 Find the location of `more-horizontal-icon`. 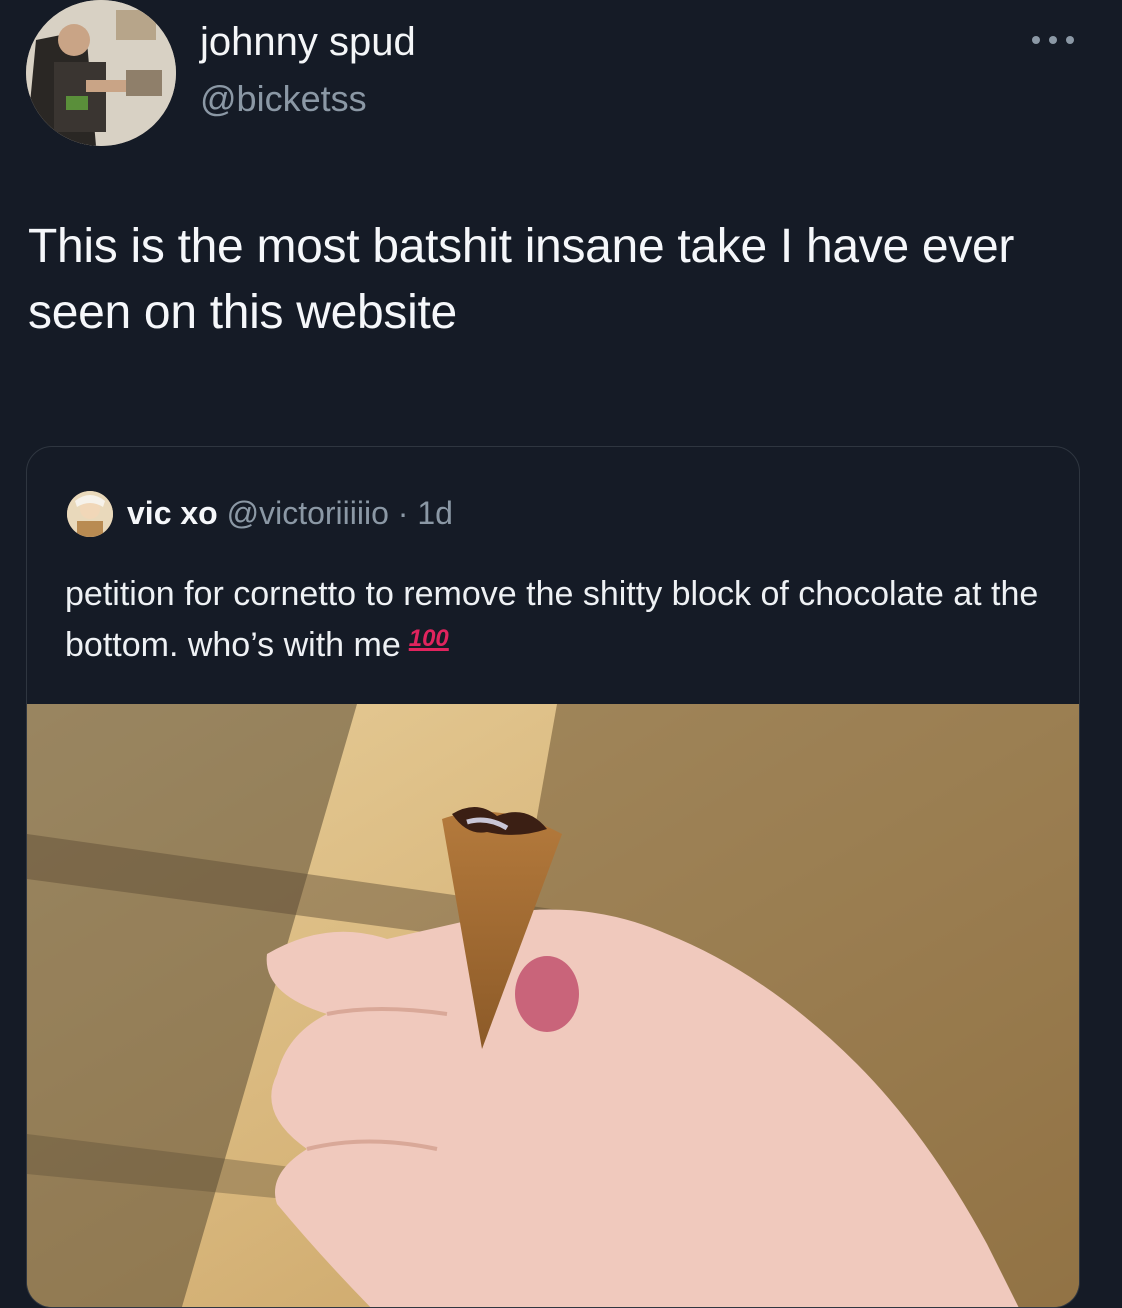

more-horizontal-icon is located at coordinates (1053, 40).